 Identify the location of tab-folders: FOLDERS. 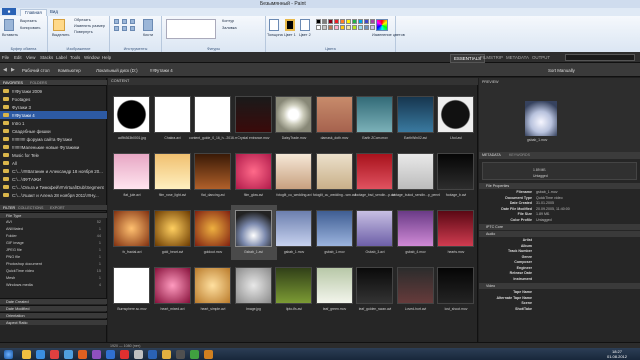
(38, 83).